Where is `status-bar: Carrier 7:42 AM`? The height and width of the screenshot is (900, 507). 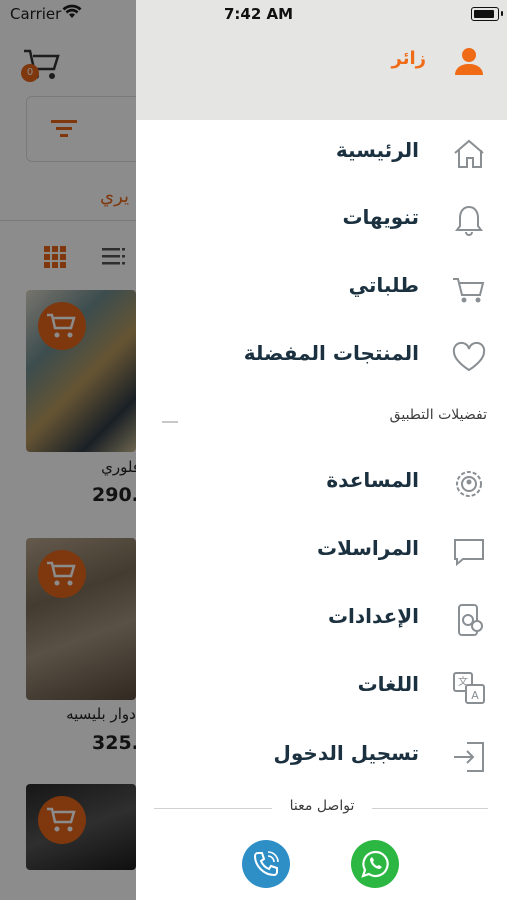
status-bar: Carrier 7:42 AM is located at coordinates (253, 14).